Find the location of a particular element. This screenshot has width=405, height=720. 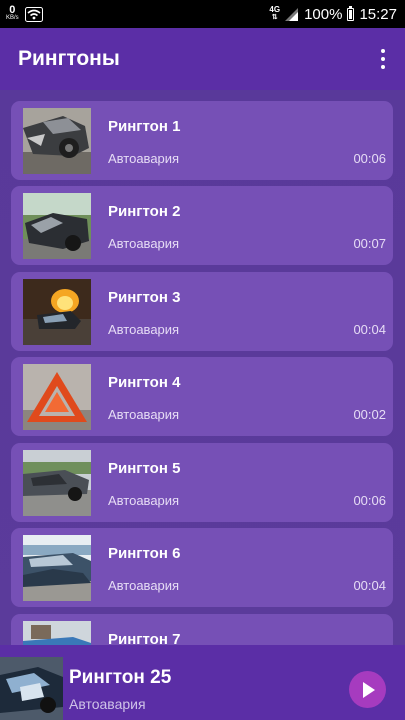

clock: 15:27 is located at coordinates (378, 14).